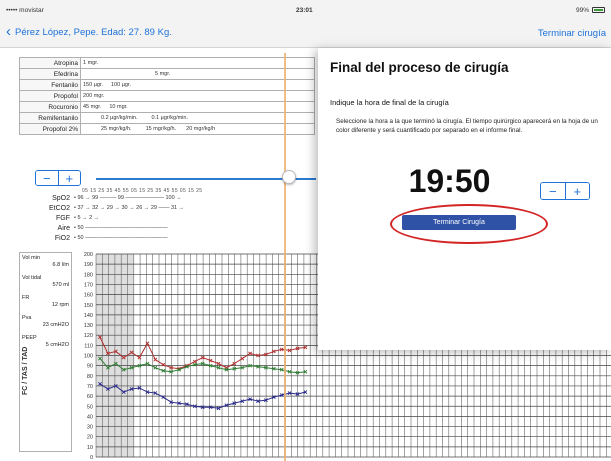  I want to click on drug-doses: 150 µgr. 100 µgr., so click(197, 85).